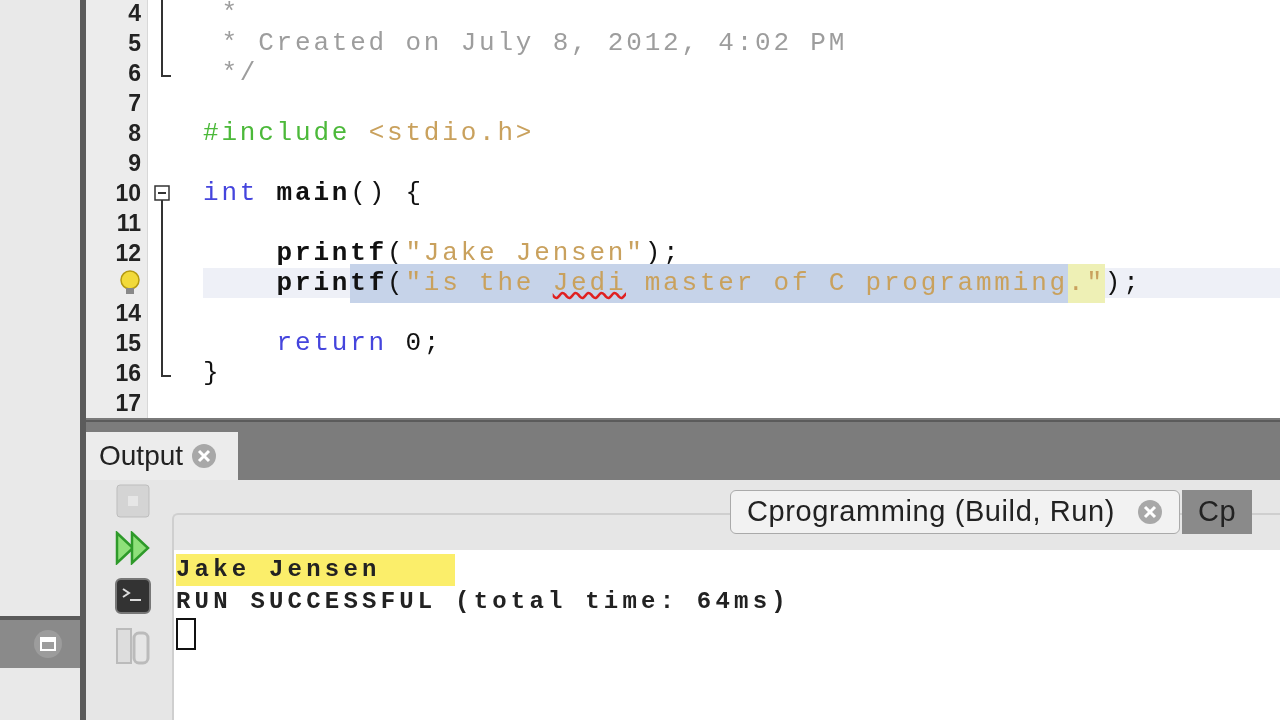 The width and height of the screenshot is (1280, 720). I want to click on line-number: 9, so click(134, 163).